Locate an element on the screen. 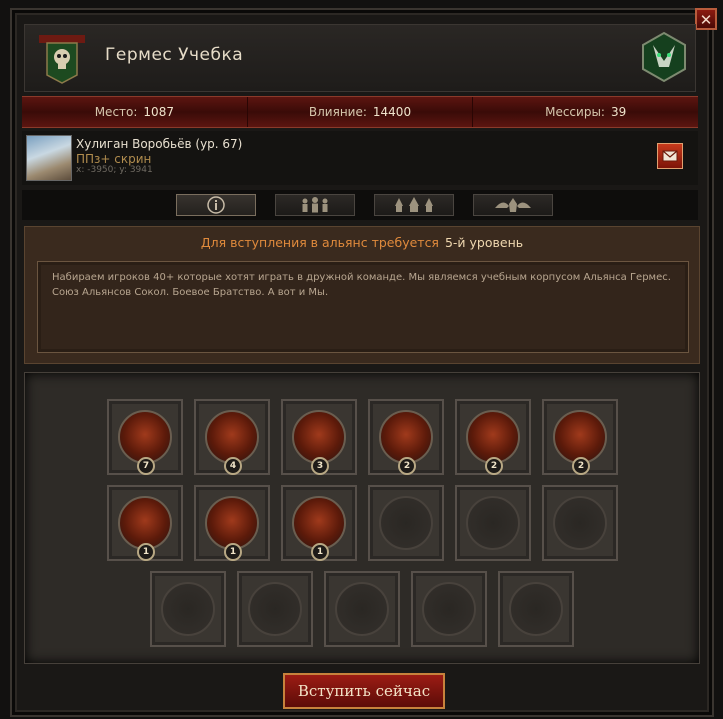  stat-rank-value: 1087 is located at coordinates (158, 112).